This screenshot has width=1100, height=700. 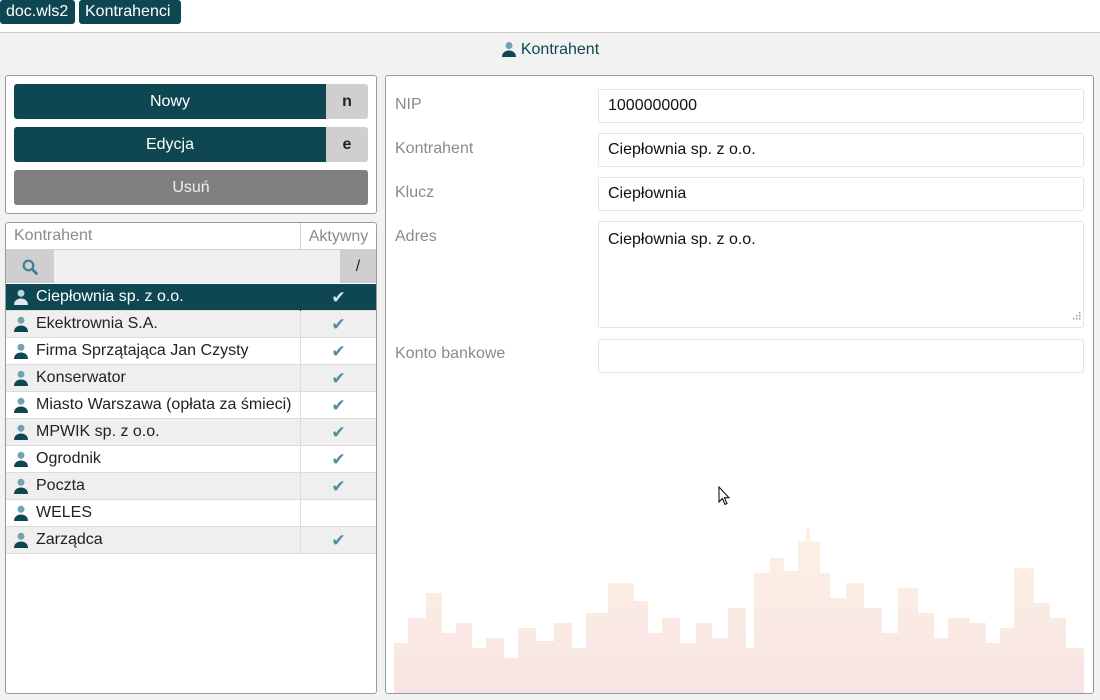 I want to click on list-item: Miasto Warszawa (opłata za śmieci) ✔, so click(x=191, y=405).